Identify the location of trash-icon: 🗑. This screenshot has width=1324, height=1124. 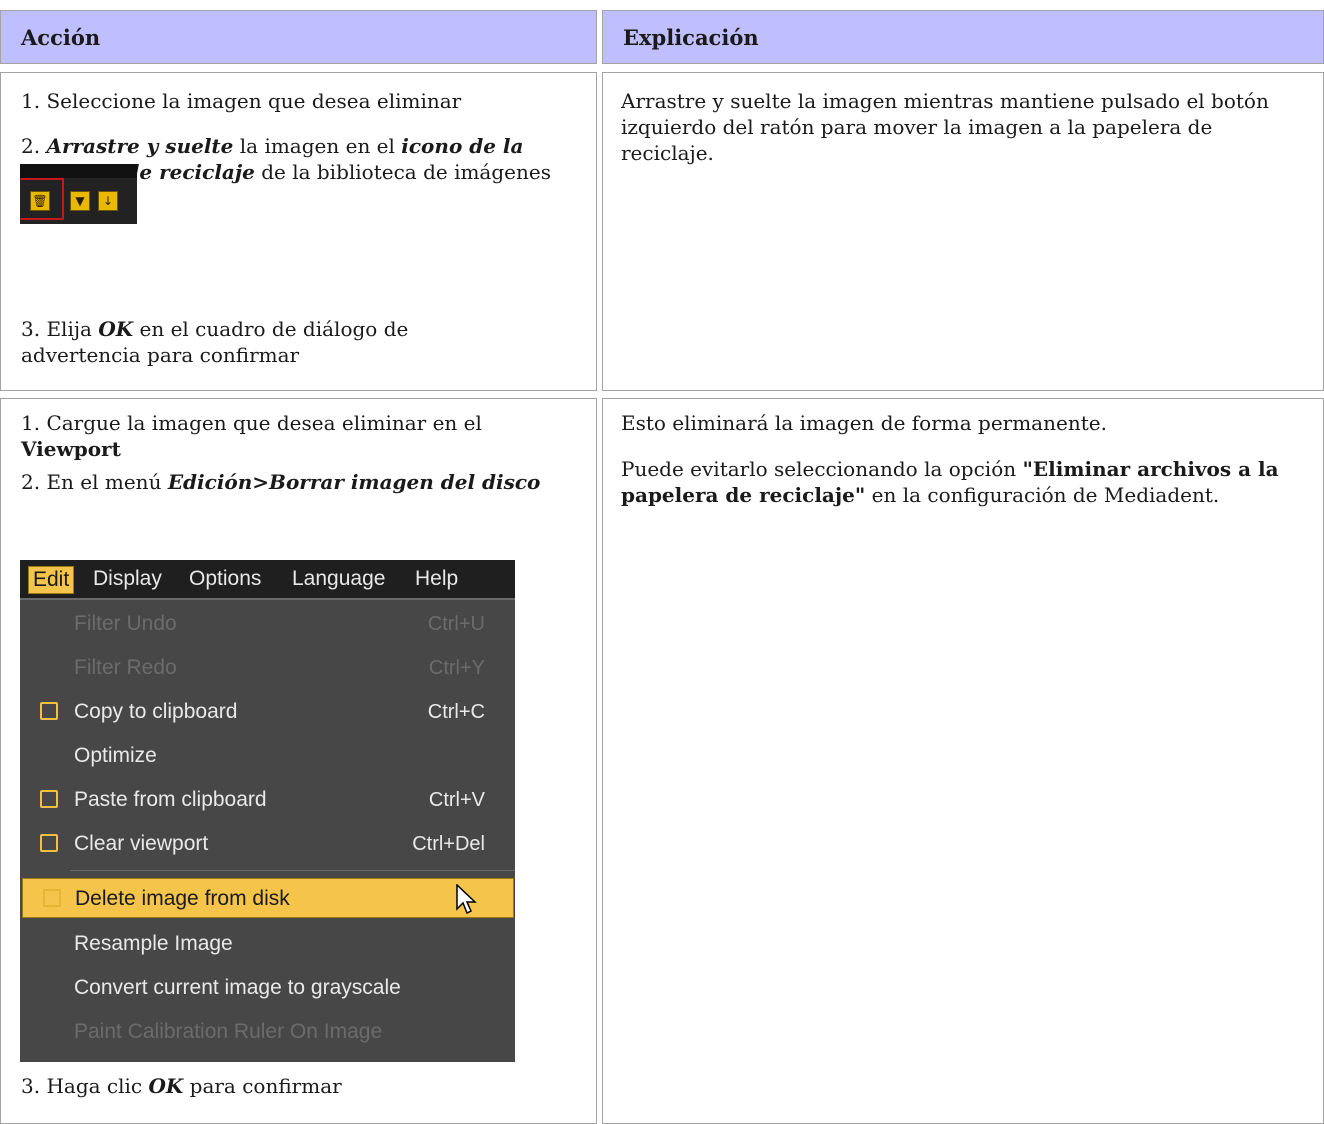
(40, 201).